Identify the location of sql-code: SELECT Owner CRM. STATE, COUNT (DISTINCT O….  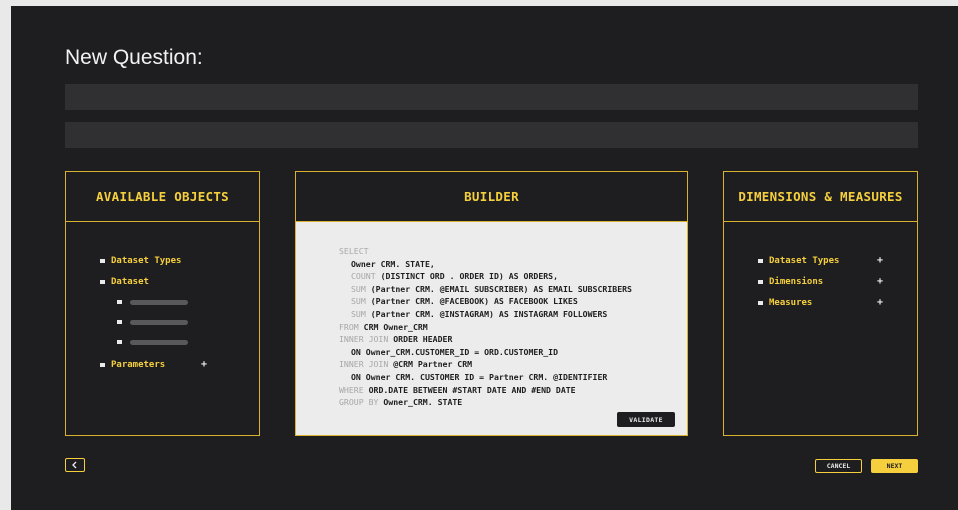
(485, 327).